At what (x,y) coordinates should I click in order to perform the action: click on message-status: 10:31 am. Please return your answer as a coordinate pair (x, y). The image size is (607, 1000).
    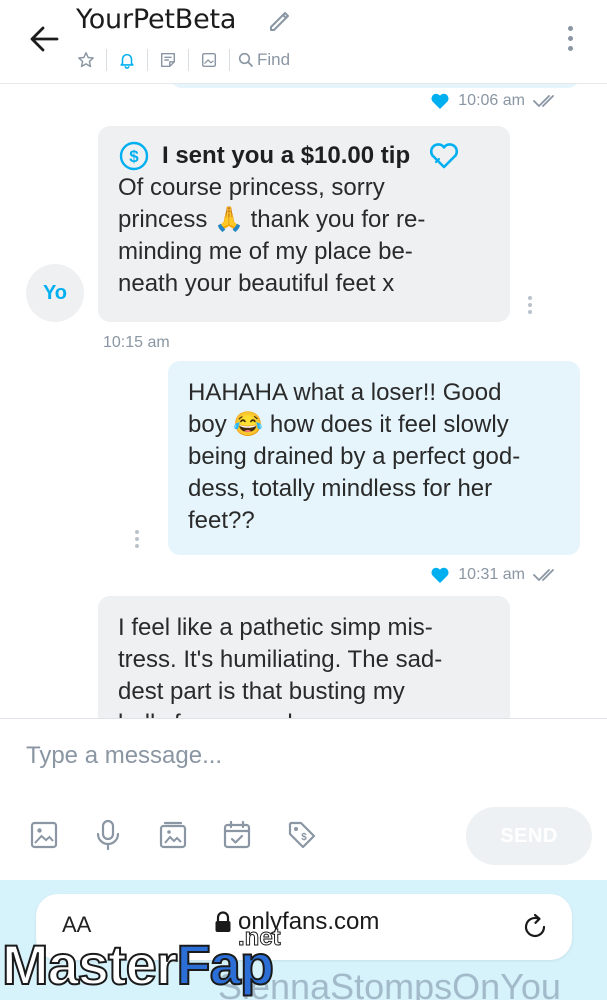
    Looking at the image, I should click on (495, 575).